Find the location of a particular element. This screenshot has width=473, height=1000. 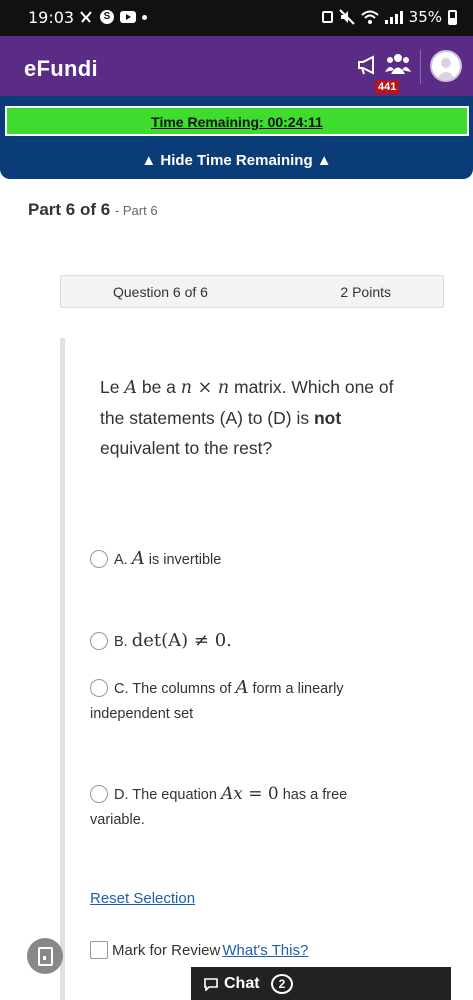

option-b-radio is located at coordinates (99, 641).